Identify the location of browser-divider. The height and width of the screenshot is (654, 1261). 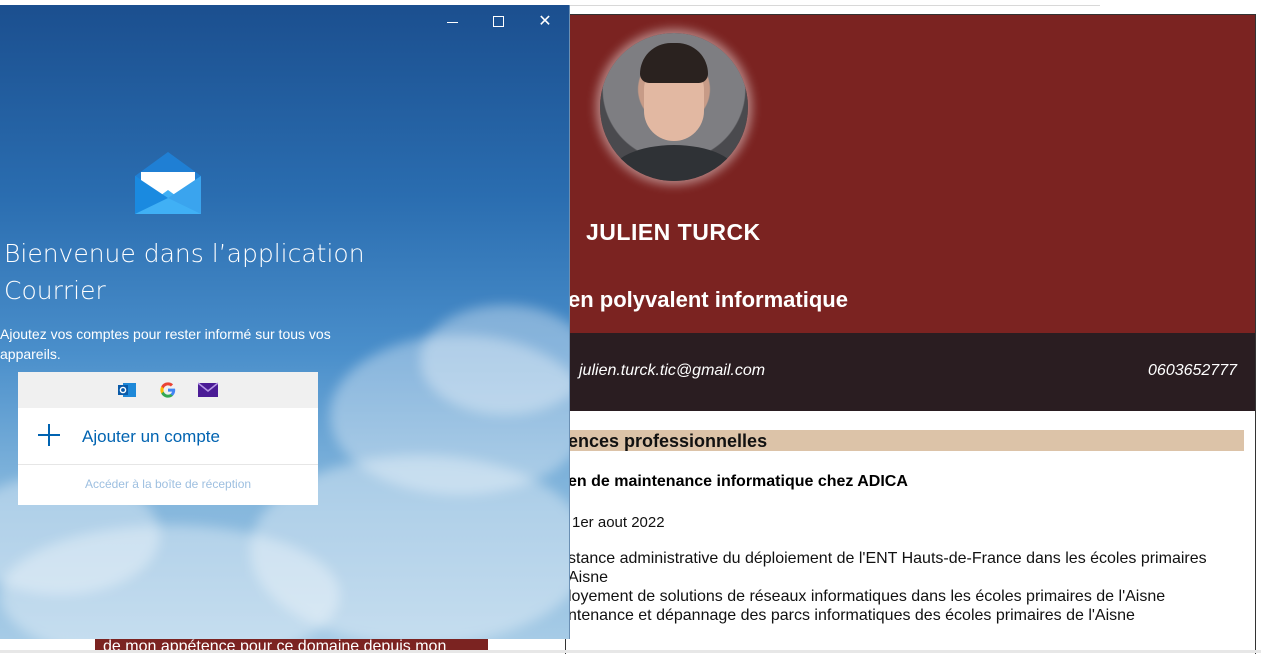
(830, 5).